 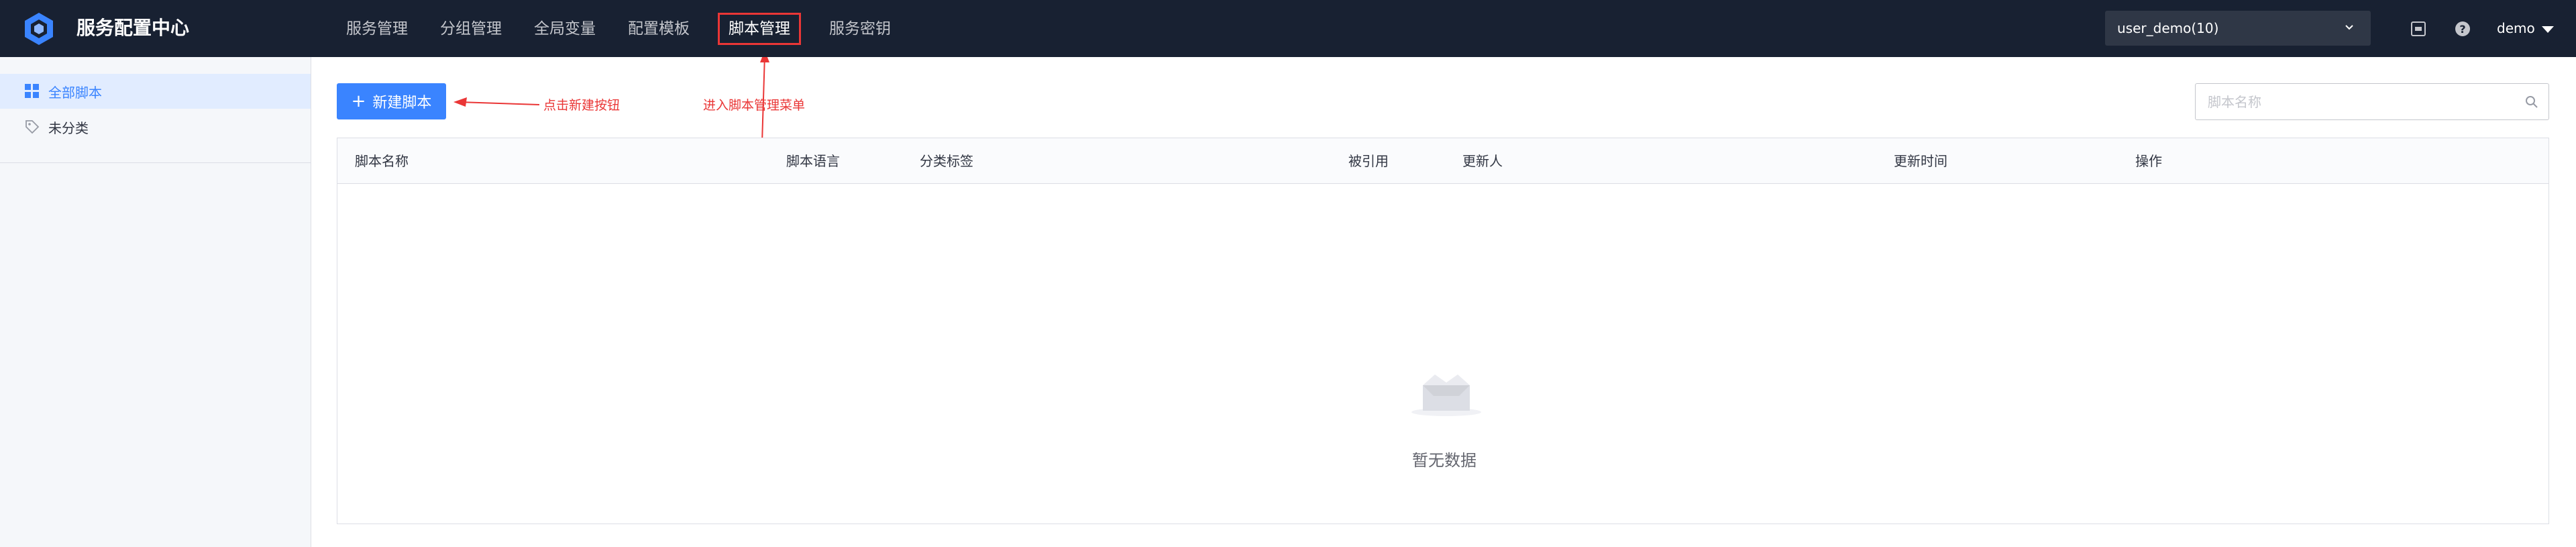 I want to click on user-menu: demo, so click(x=2525, y=28).